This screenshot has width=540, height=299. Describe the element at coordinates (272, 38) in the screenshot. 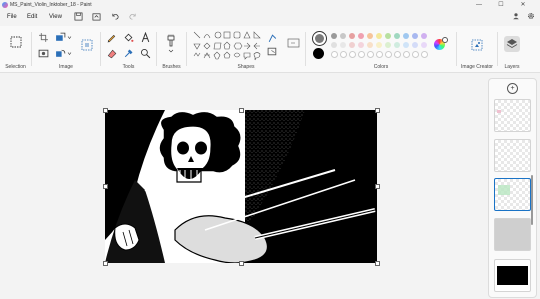

I see `shape-outline-icon` at that location.